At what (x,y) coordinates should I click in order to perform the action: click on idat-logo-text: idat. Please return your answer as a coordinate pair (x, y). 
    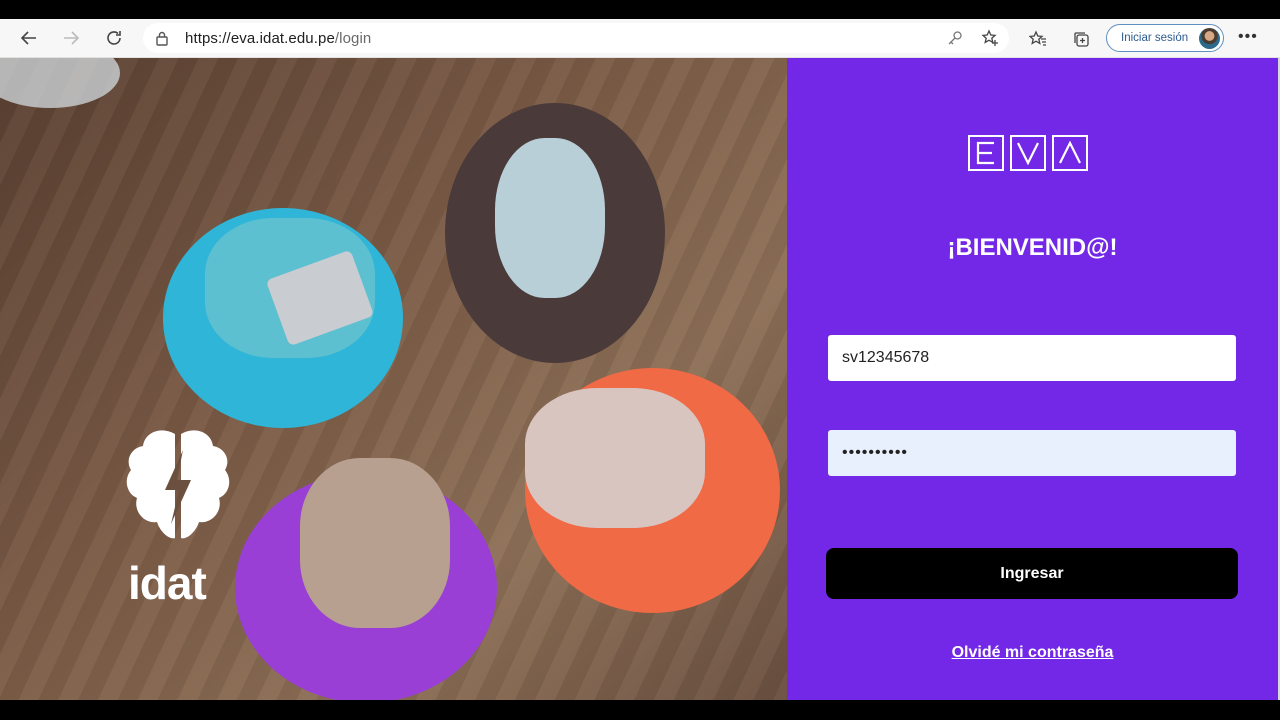
    Looking at the image, I should click on (167, 583).